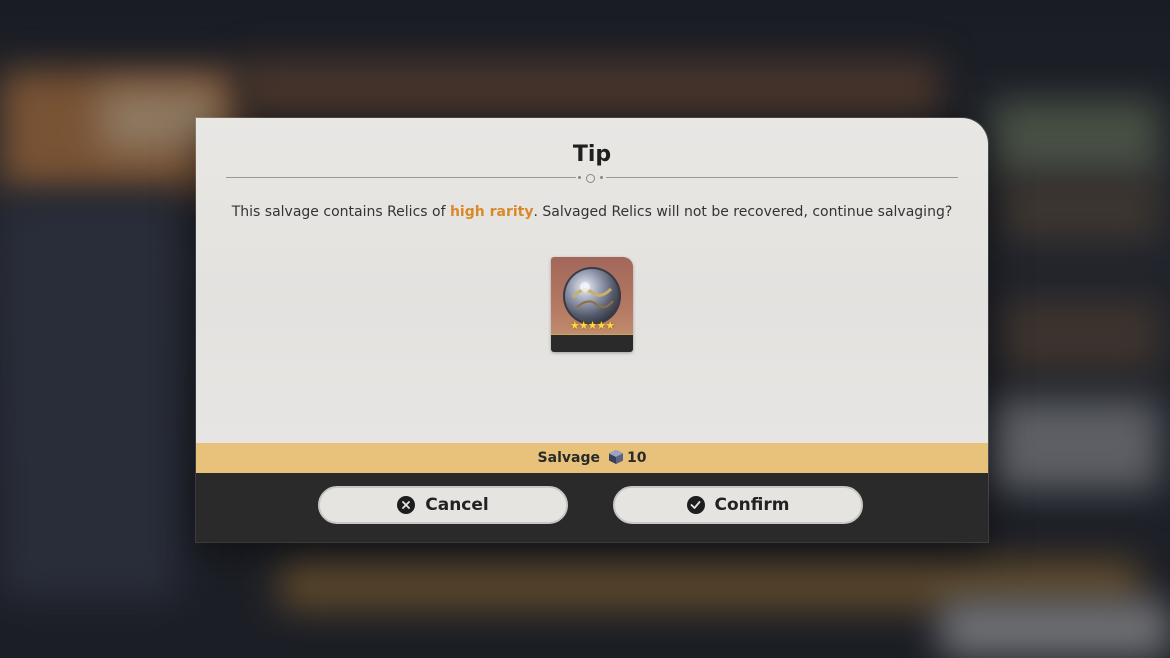 This screenshot has height=658, width=1170. Describe the element at coordinates (592, 154) in the screenshot. I see `dialog-title: Tip` at that location.